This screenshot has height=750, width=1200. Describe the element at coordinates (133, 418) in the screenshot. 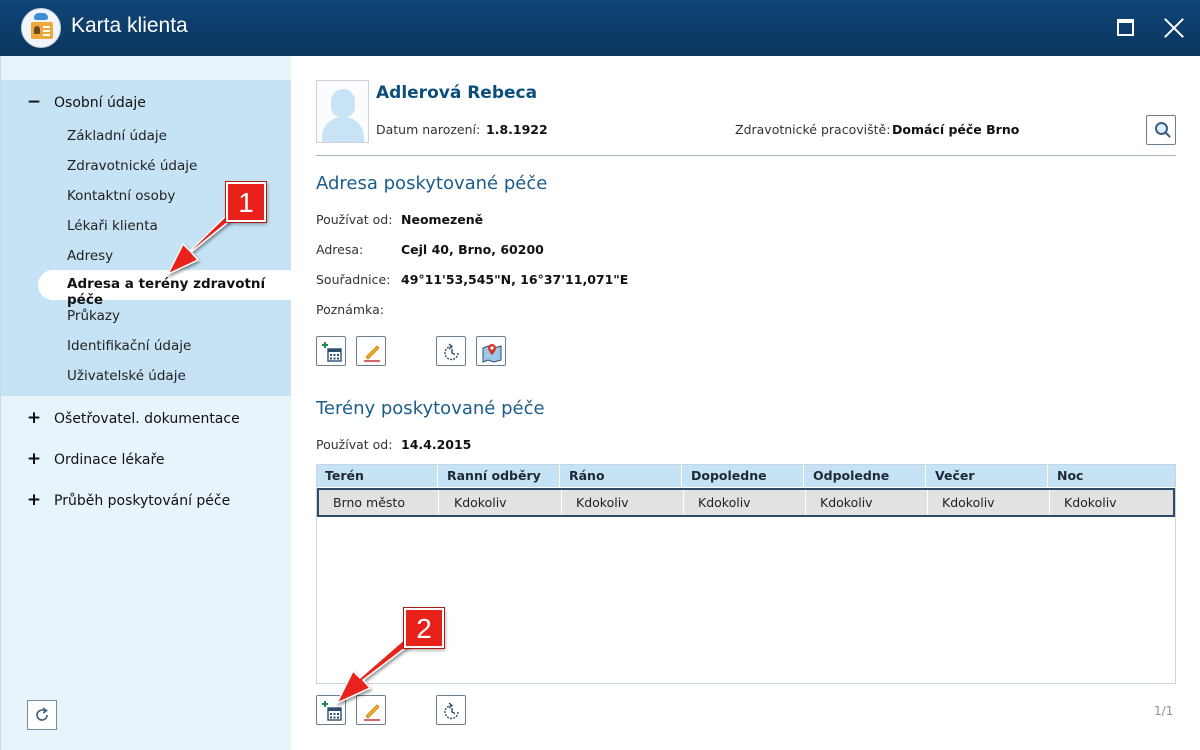

I see `sidebar-section-nursing: + Ošetřovatel. dokumentace` at that location.